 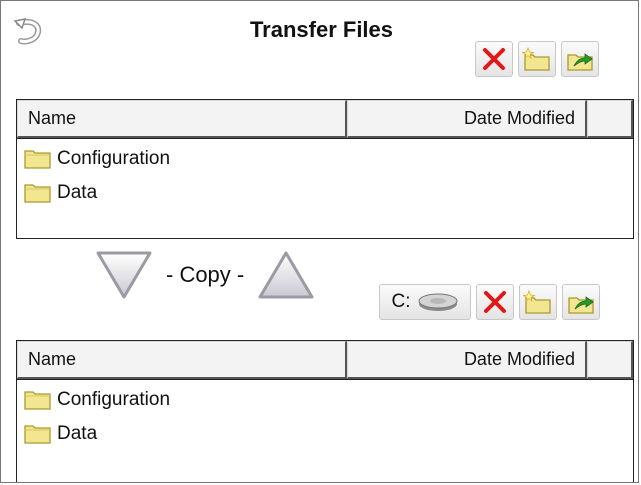 I want to click on top-toolbar, so click(x=537, y=59).